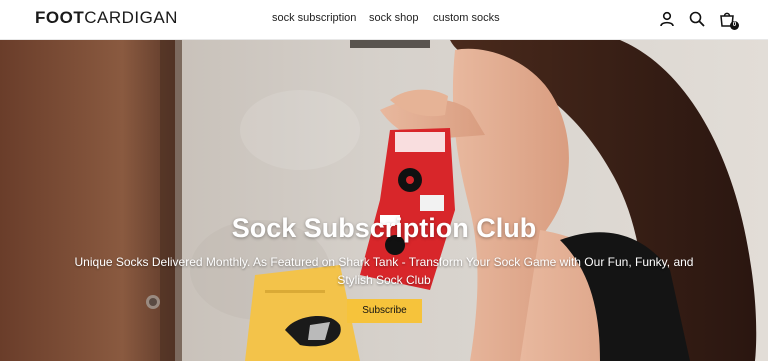  Describe the element at coordinates (384, 311) in the screenshot. I see `subscribe-button: Subscribe` at that location.